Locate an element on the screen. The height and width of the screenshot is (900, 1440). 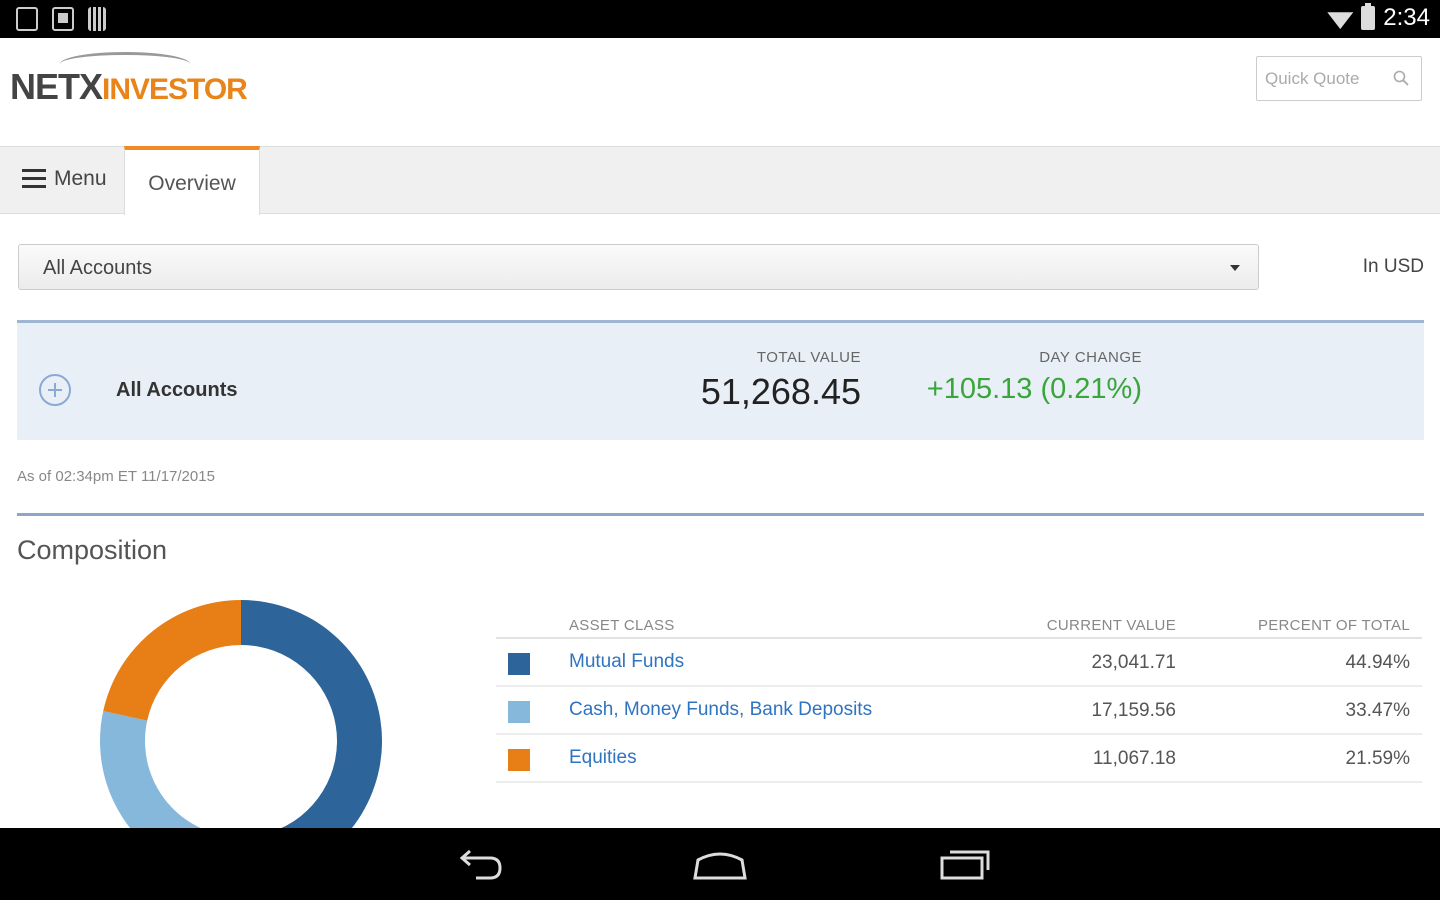
wifi-icon is located at coordinates (1340, 18).